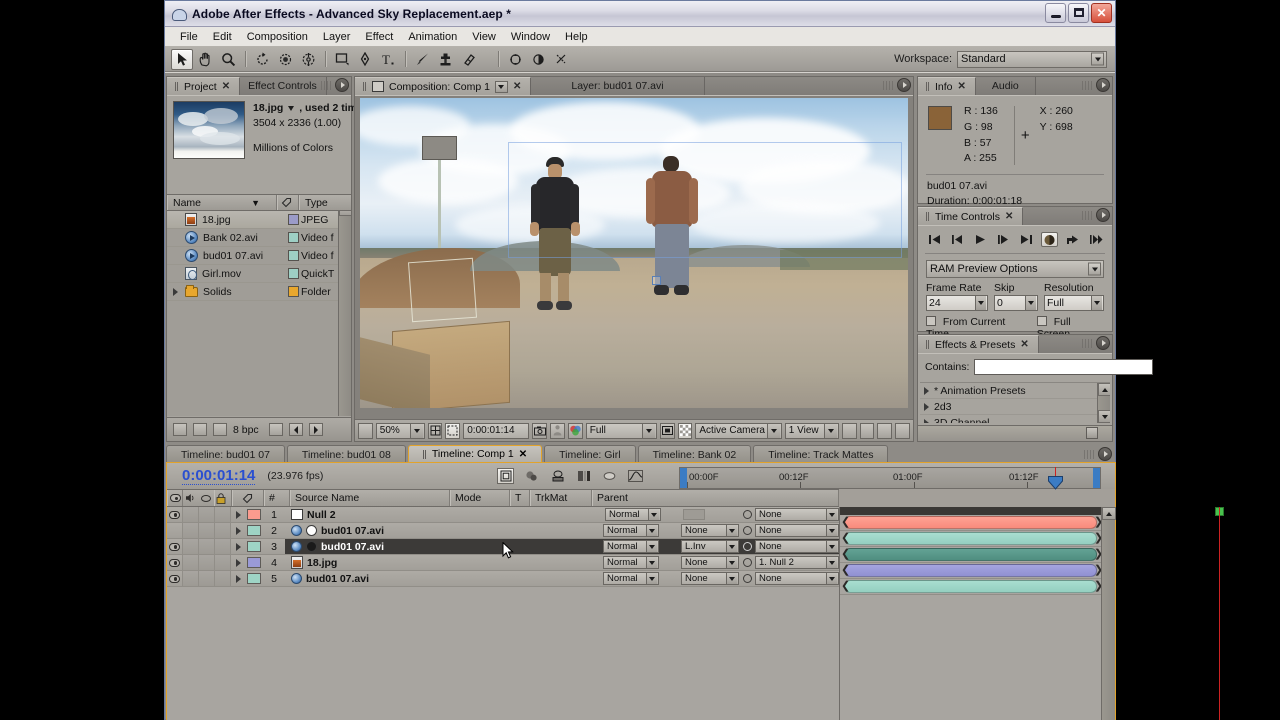 The image size is (1280, 720). What do you see at coordinates (444, 562) in the screenshot?
I see `layer-source-name-cell: 18.jpg` at bounding box center [444, 562].